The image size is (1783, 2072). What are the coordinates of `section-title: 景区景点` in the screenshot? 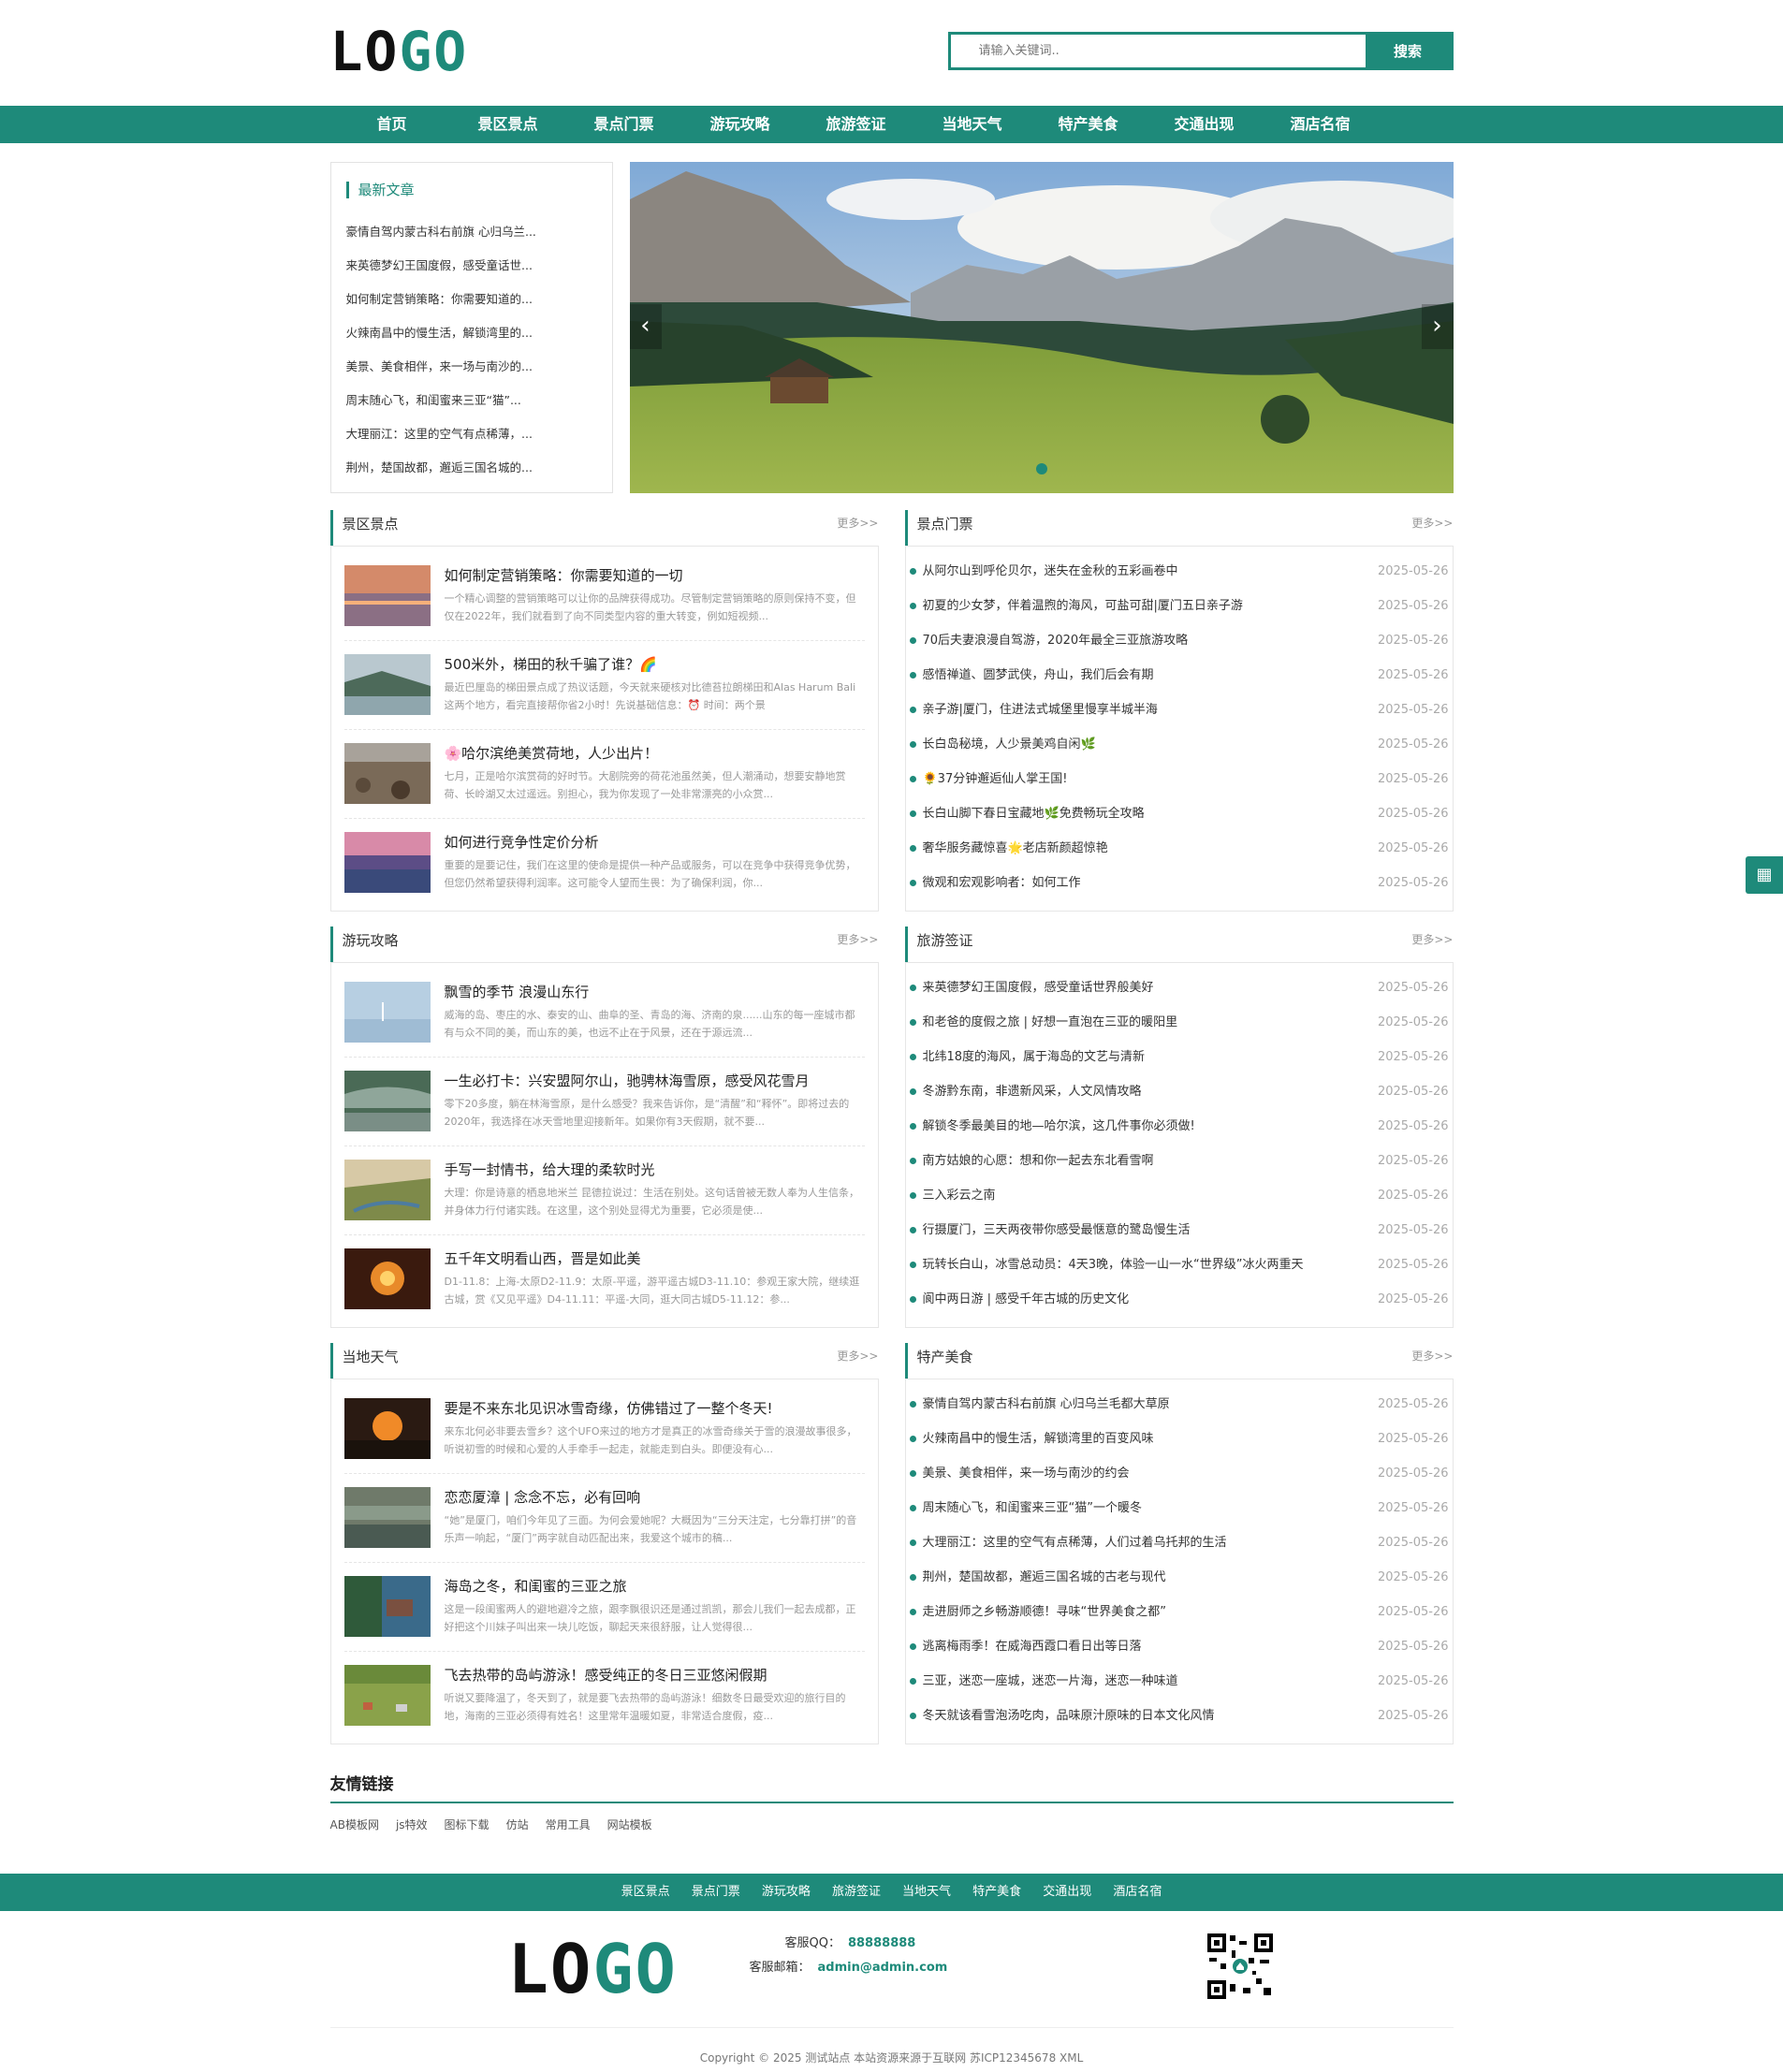 It's located at (371, 524).